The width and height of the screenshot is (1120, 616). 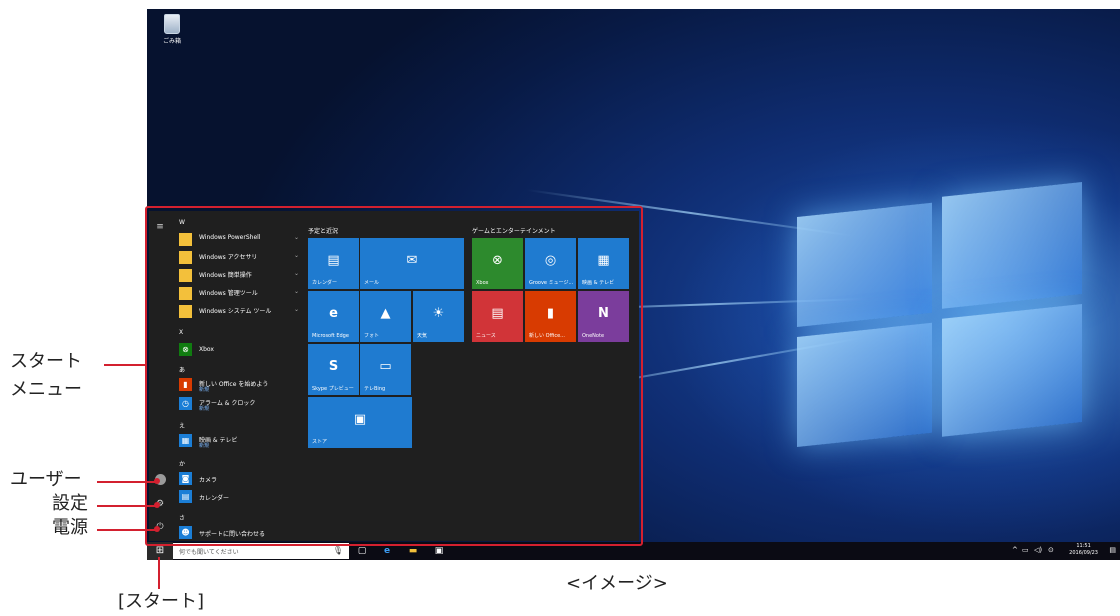 What do you see at coordinates (157, 529) in the screenshot?
I see `callout-dot-power` at bounding box center [157, 529].